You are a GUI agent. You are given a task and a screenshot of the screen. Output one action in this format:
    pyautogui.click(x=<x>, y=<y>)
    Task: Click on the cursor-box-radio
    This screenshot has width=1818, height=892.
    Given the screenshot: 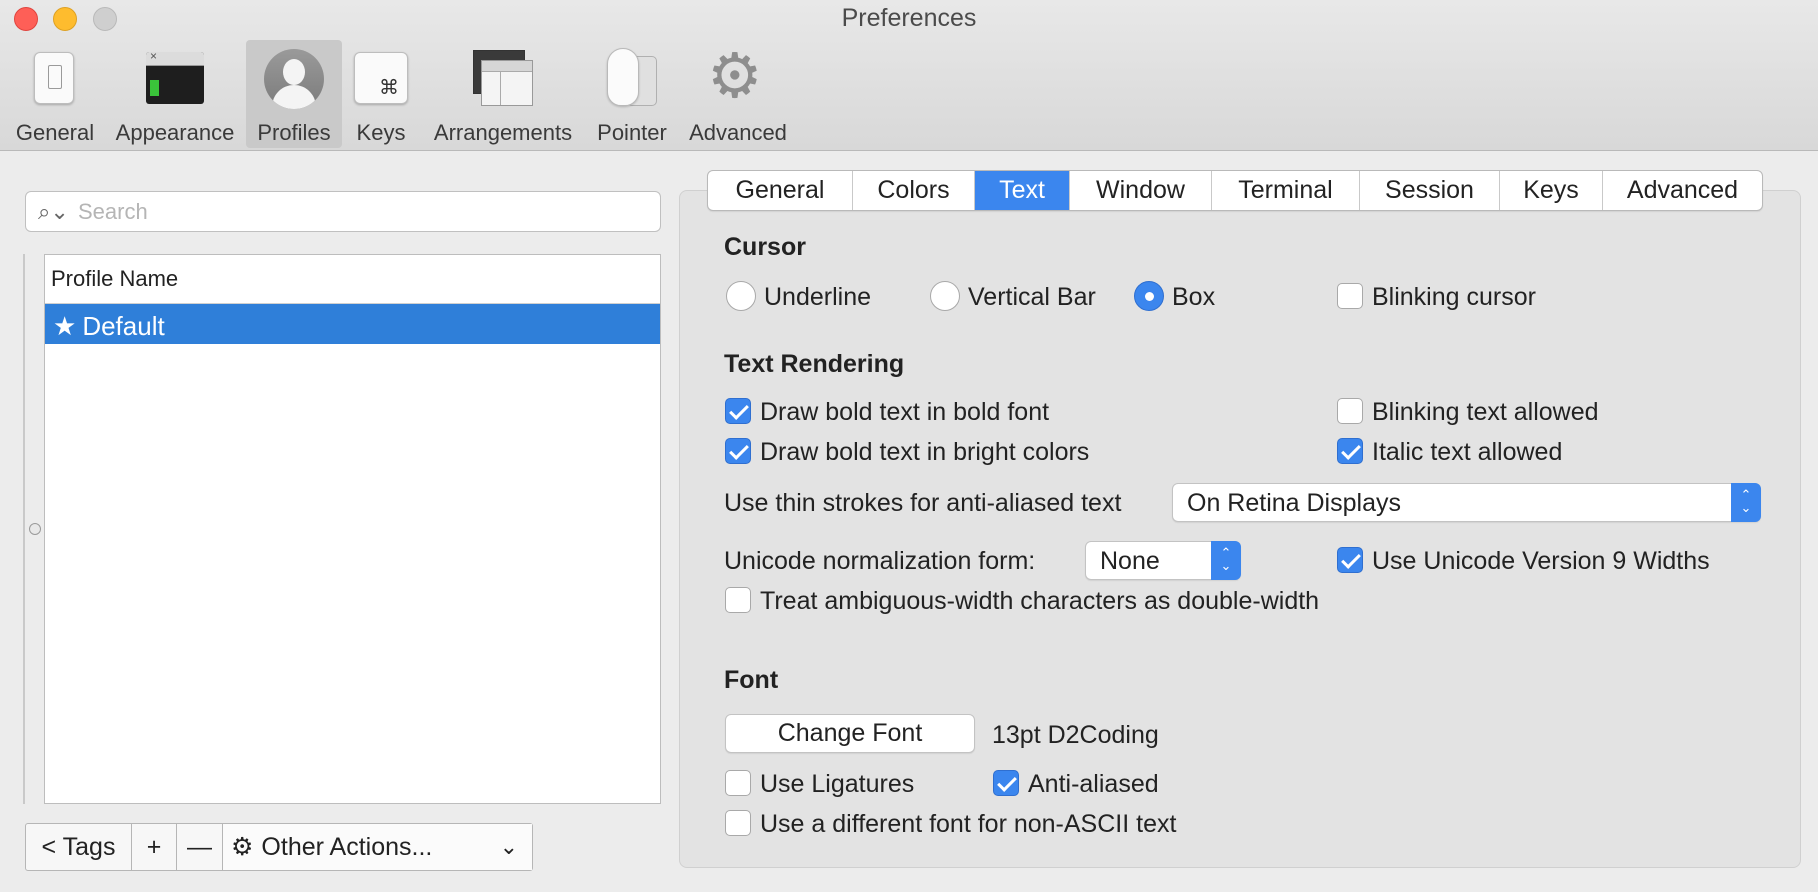 What is the action you would take?
    pyautogui.click(x=1149, y=296)
    